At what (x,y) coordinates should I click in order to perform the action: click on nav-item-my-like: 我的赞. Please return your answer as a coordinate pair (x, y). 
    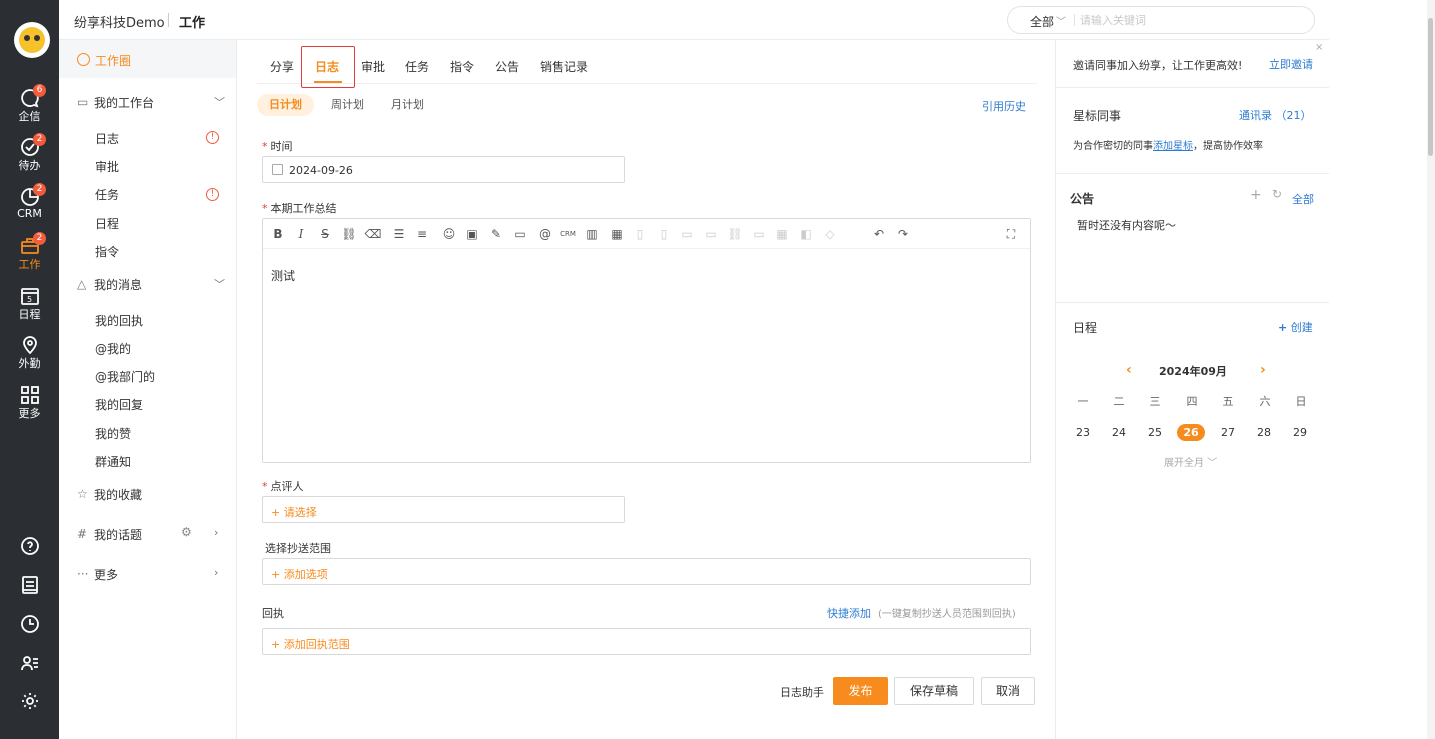
    Looking at the image, I should click on (113, 433).